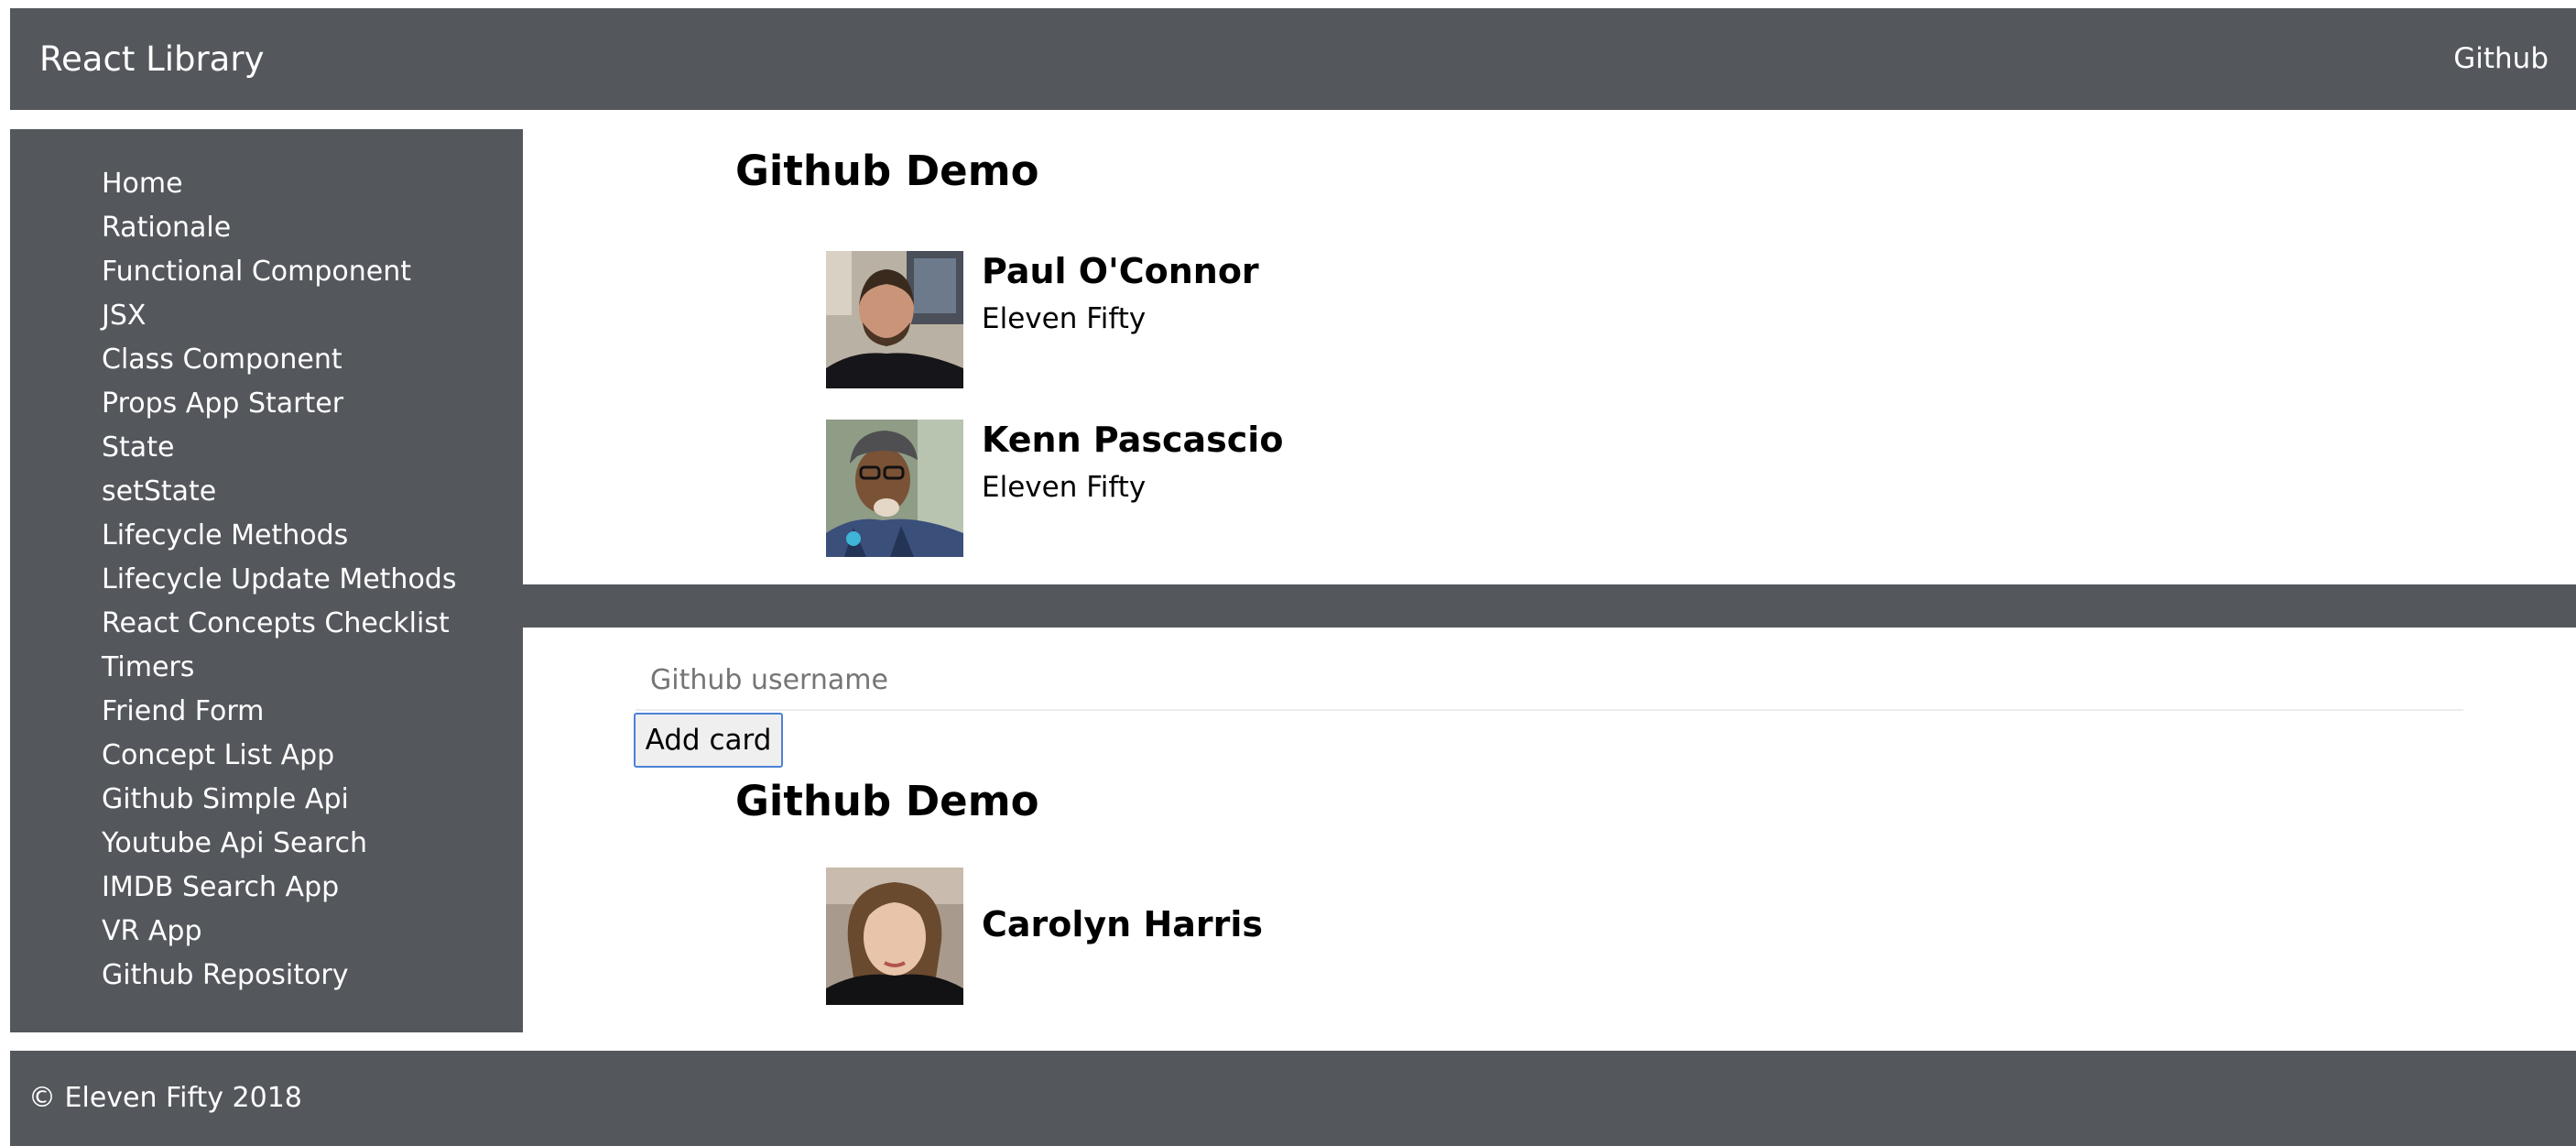  Describe the element at coordinates (1549, 680) in the screenshot. I see `github-username-input` at that location.